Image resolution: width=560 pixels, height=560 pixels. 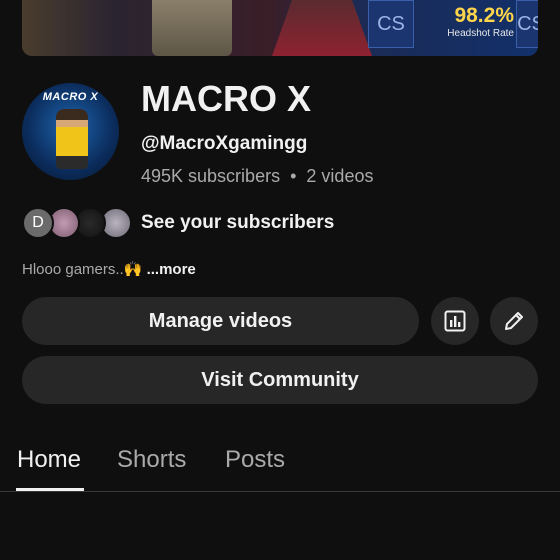 What do you see at coordinates (220, 321) in the screenshot?
I see `manage-videos-button: Manage videos` at bounding box center [220, 321].